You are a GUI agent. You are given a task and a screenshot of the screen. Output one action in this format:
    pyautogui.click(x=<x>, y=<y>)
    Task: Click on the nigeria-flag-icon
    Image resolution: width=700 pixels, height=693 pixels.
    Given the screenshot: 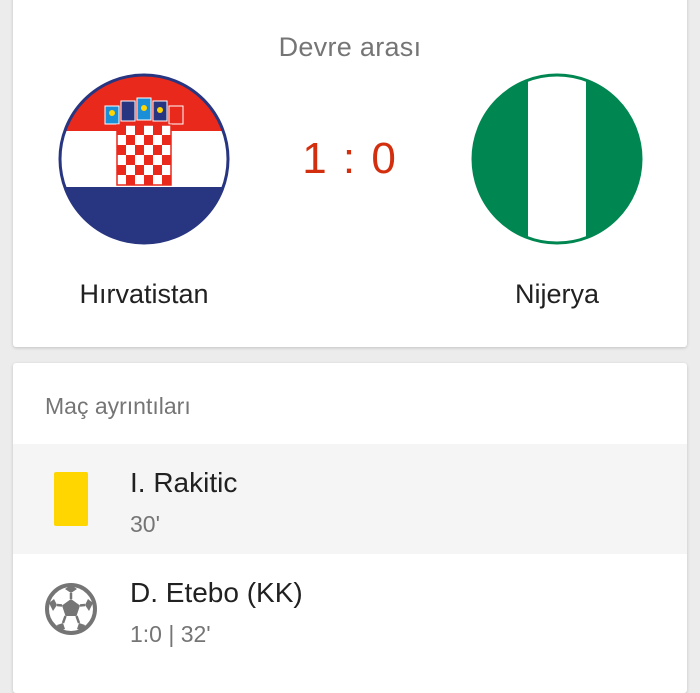 What is the action you would take?
    pyautogui.click(x=557, y=159)
    